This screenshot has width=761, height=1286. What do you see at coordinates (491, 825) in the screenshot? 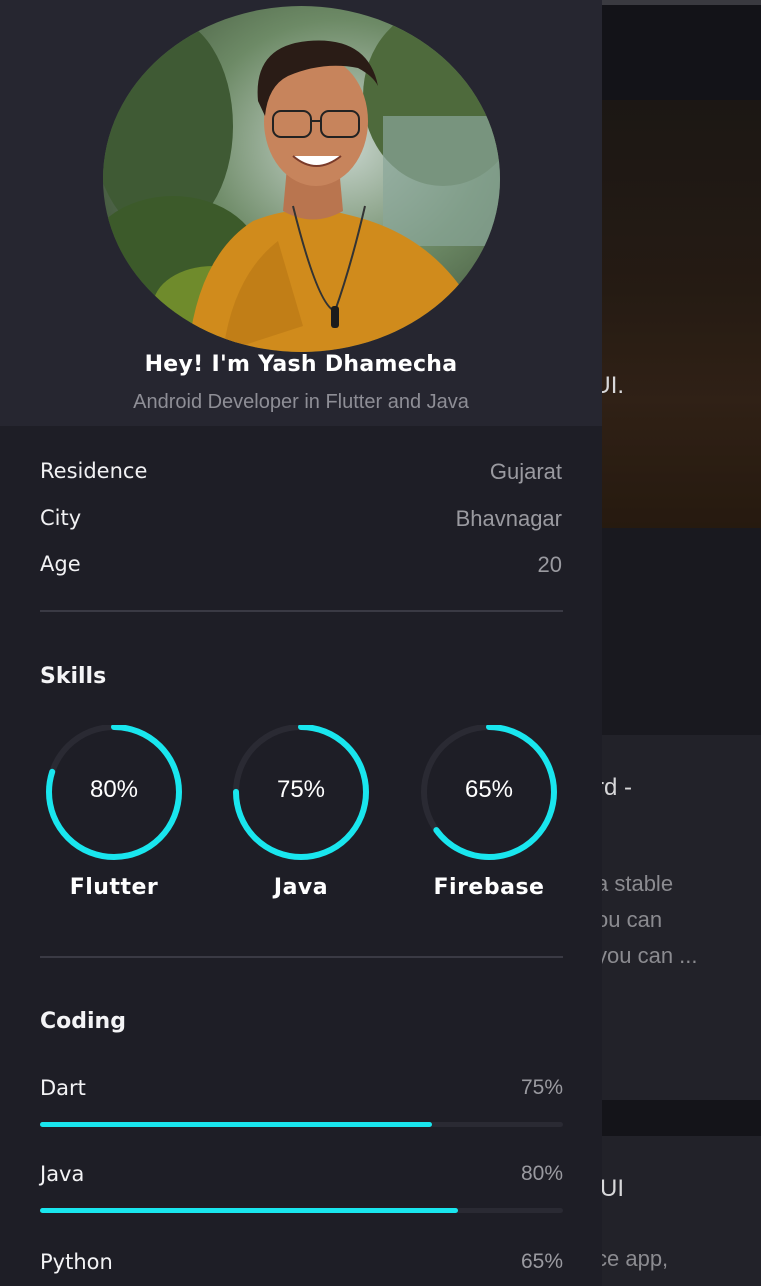
I see `skill-ring-firebase: 65% Firebase` at bounding box center [491, 825].